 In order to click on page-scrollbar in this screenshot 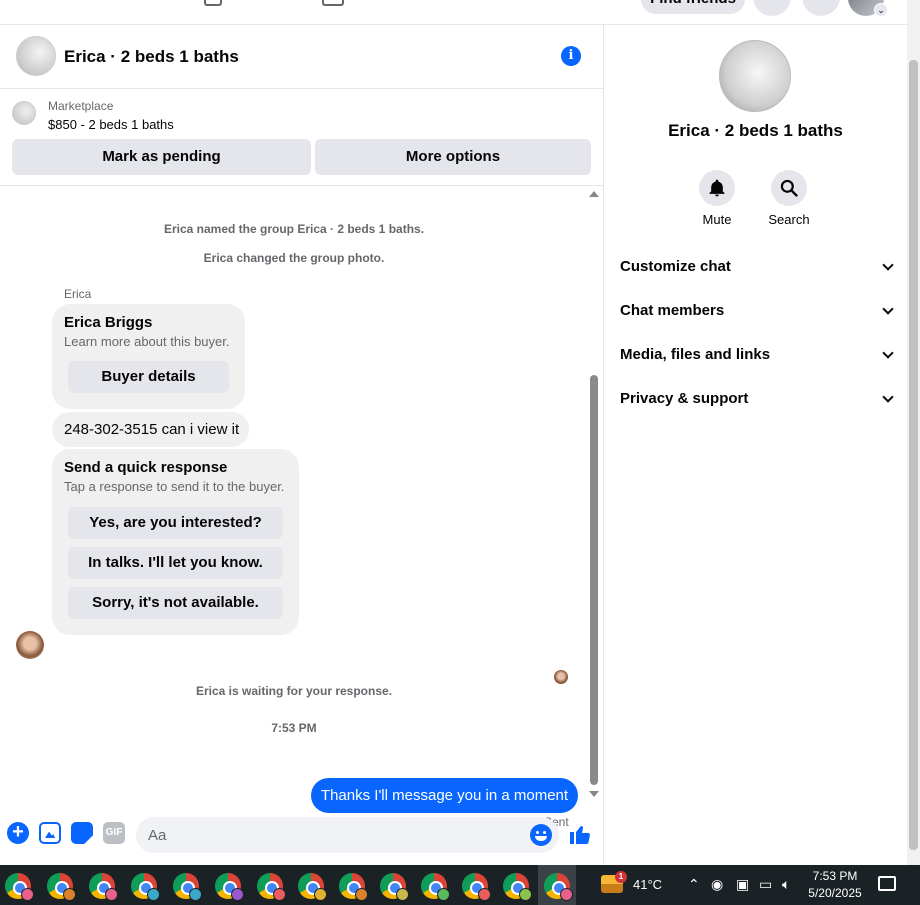, I will do `click(913, 432)`.